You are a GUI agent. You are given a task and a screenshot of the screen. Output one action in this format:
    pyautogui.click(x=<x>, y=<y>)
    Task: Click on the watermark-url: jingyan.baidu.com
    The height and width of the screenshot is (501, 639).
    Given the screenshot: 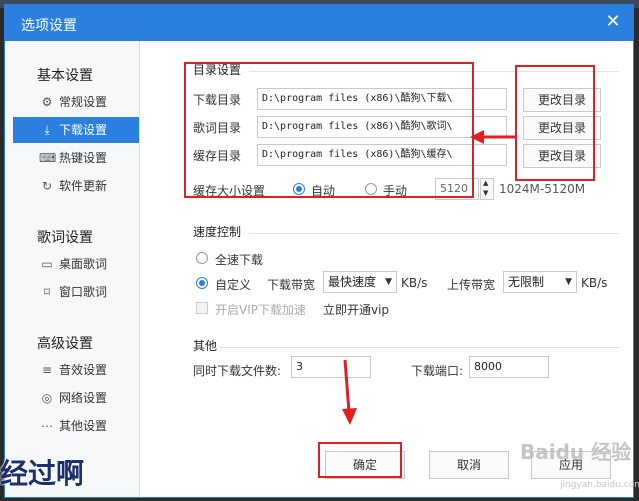 What is the action you would take?
    pyautogui.click(x=599, y=485)
    